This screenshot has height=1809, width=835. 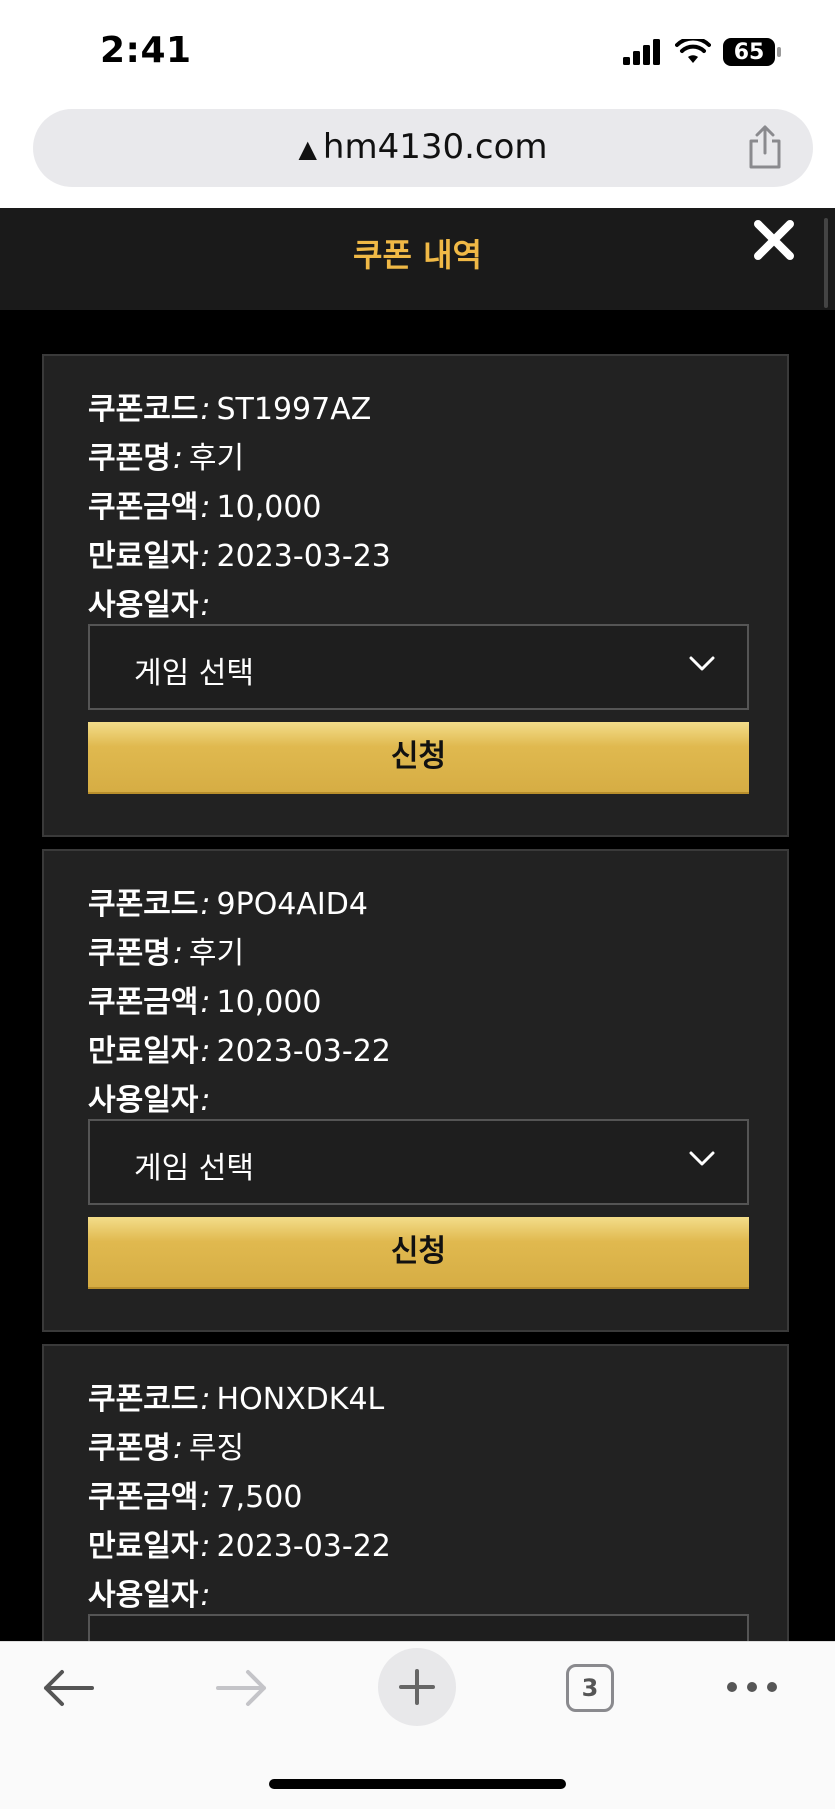 I want to click on expiry-date-row: 만료일자: 2023-03-23, so click(x=239, y=556).